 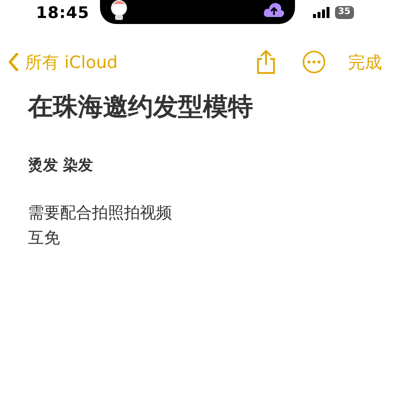 What do you see at coordinates (141, 107) in the screenshot?
I see `note-title: 在珠海邀约发型模特` at bounding box center [141, 107].